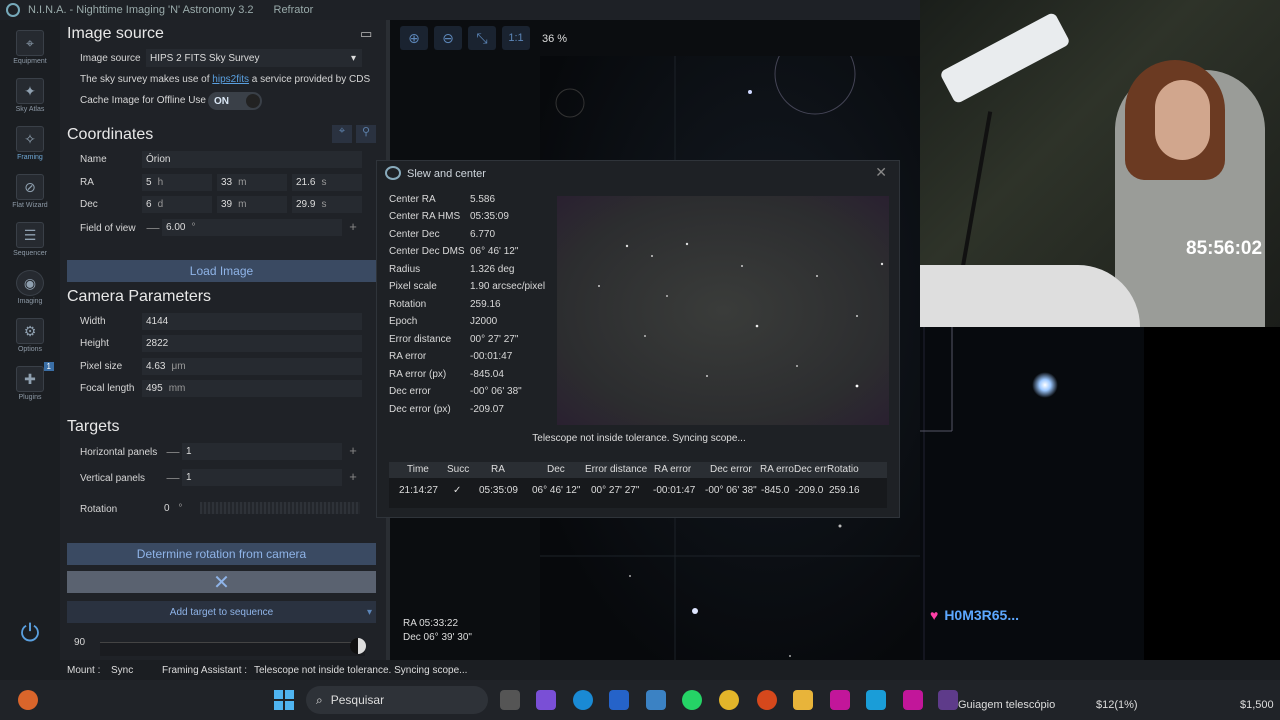  I want to click on nav-flat-wizard: ⊘ Flat Wizard, so click(30, 196).